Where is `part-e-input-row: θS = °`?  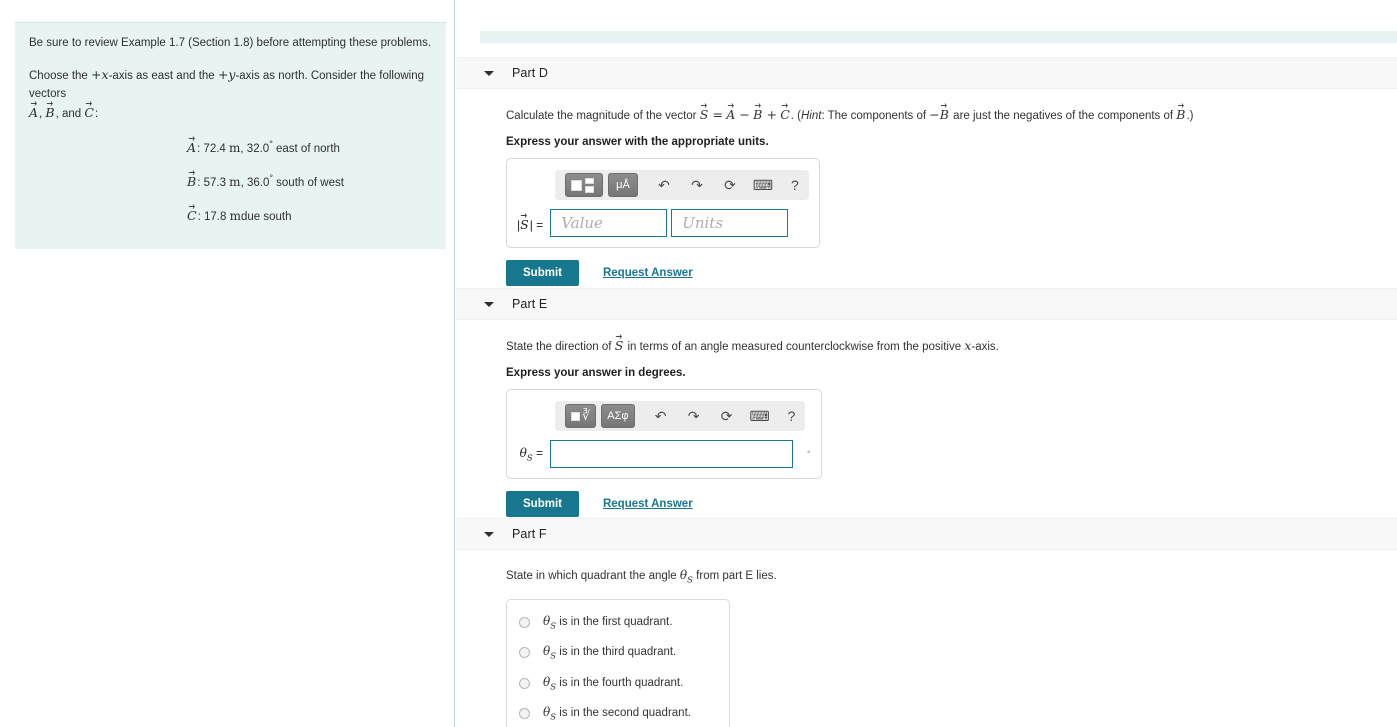
part-e-input-row: θS = ° is located at coordinates (664, 454).